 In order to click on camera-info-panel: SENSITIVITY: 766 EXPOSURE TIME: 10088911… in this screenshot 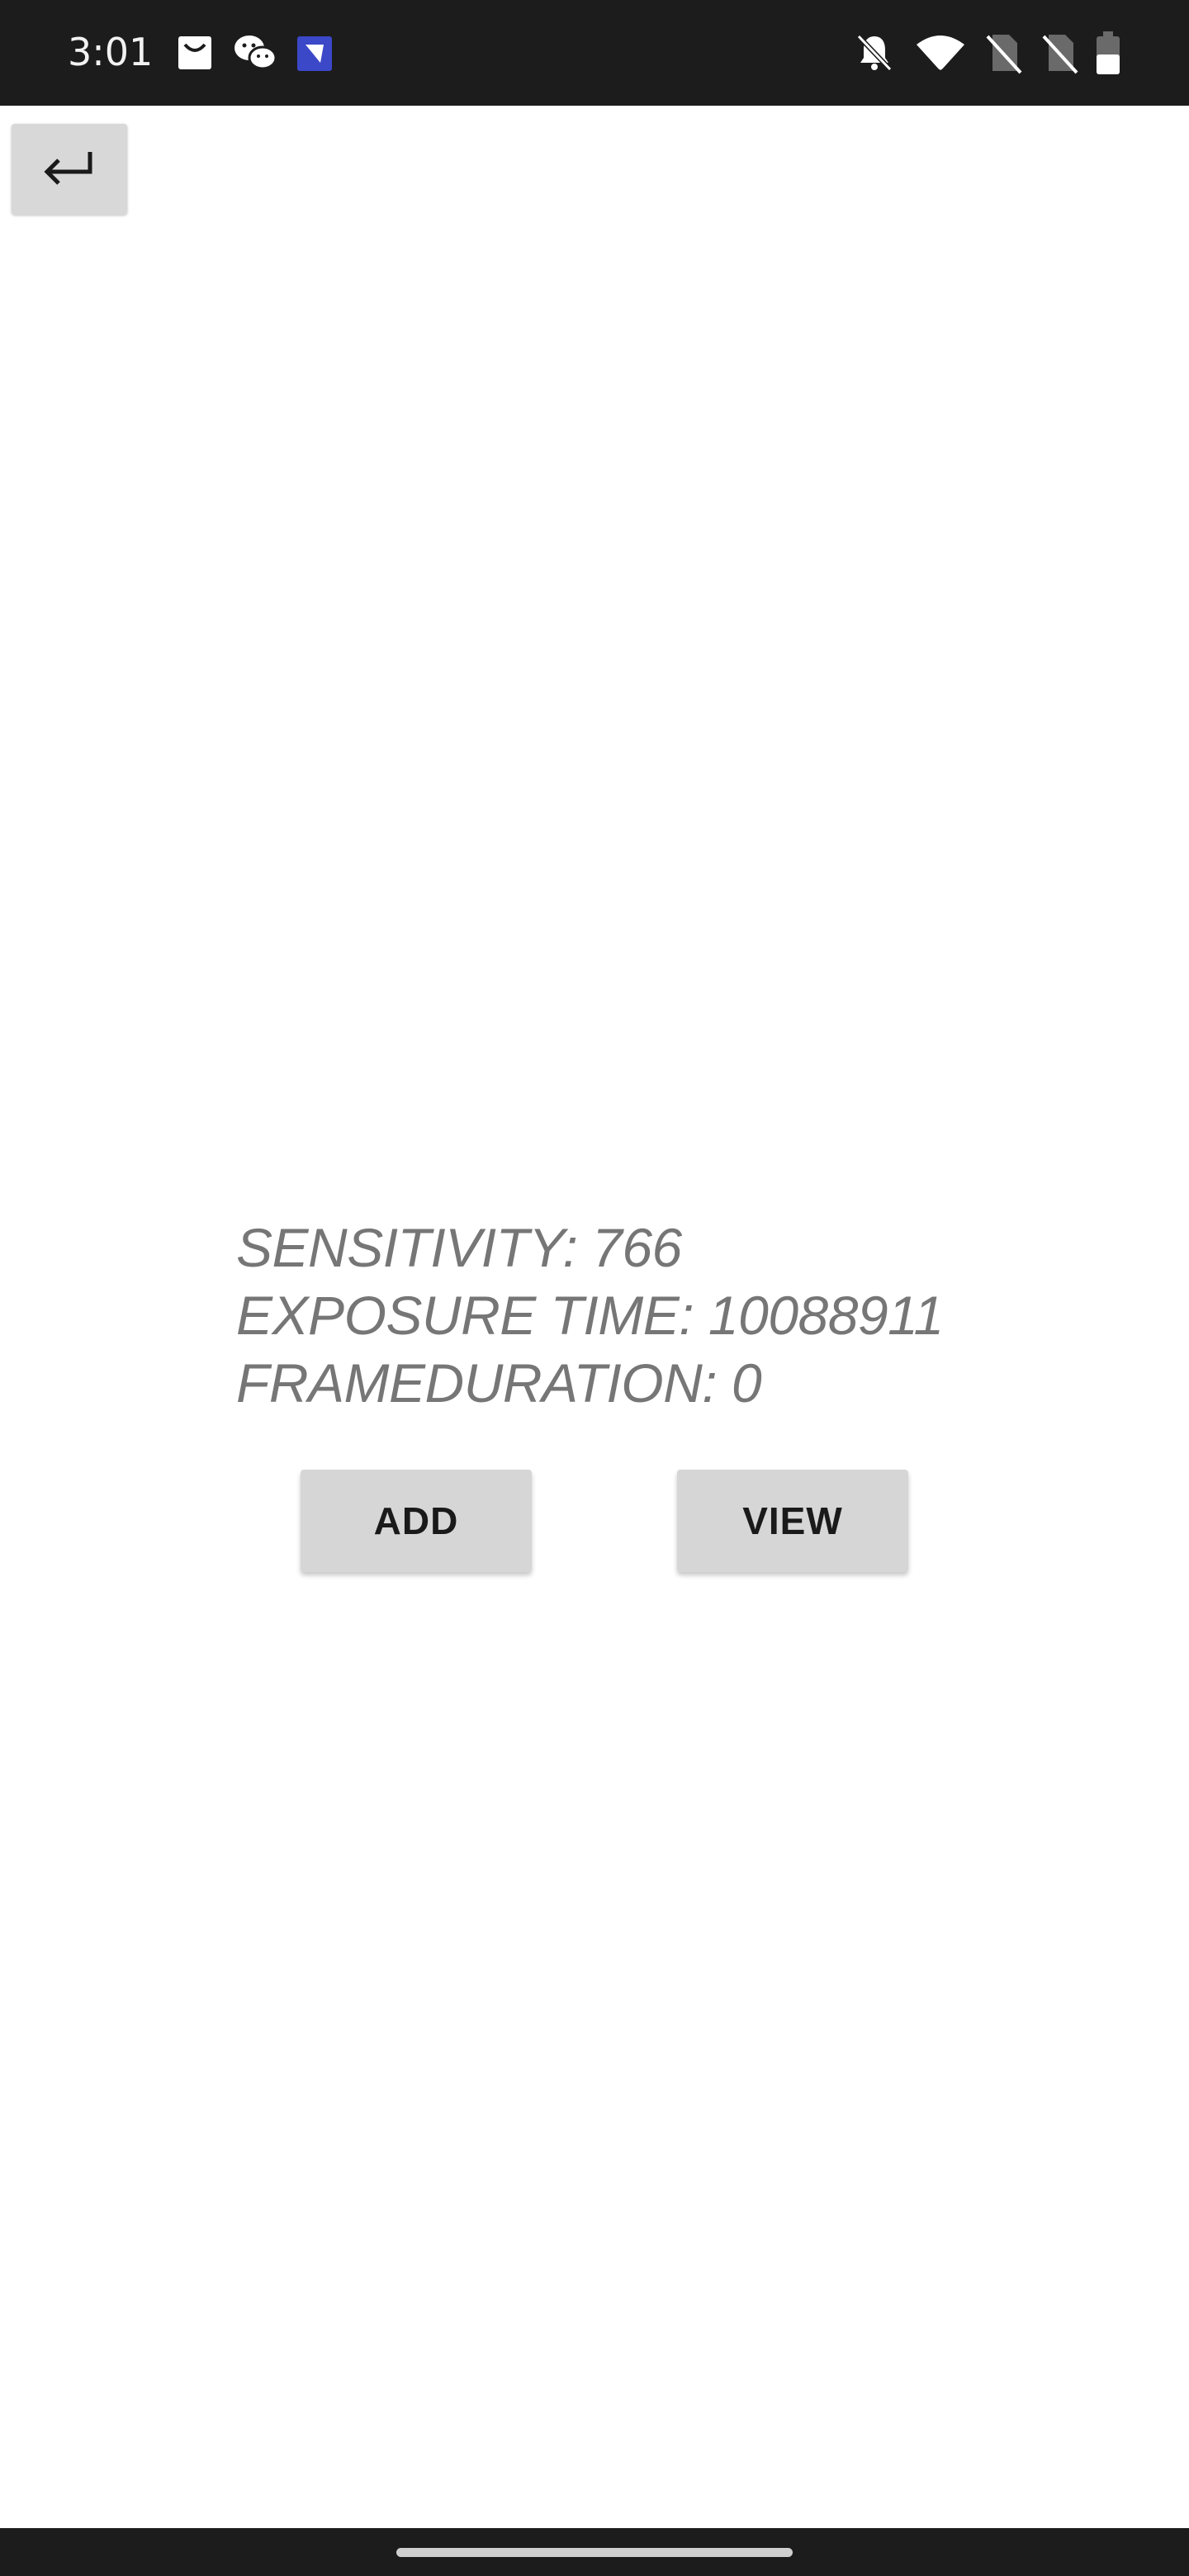, I will do `click(649, 1315)`.